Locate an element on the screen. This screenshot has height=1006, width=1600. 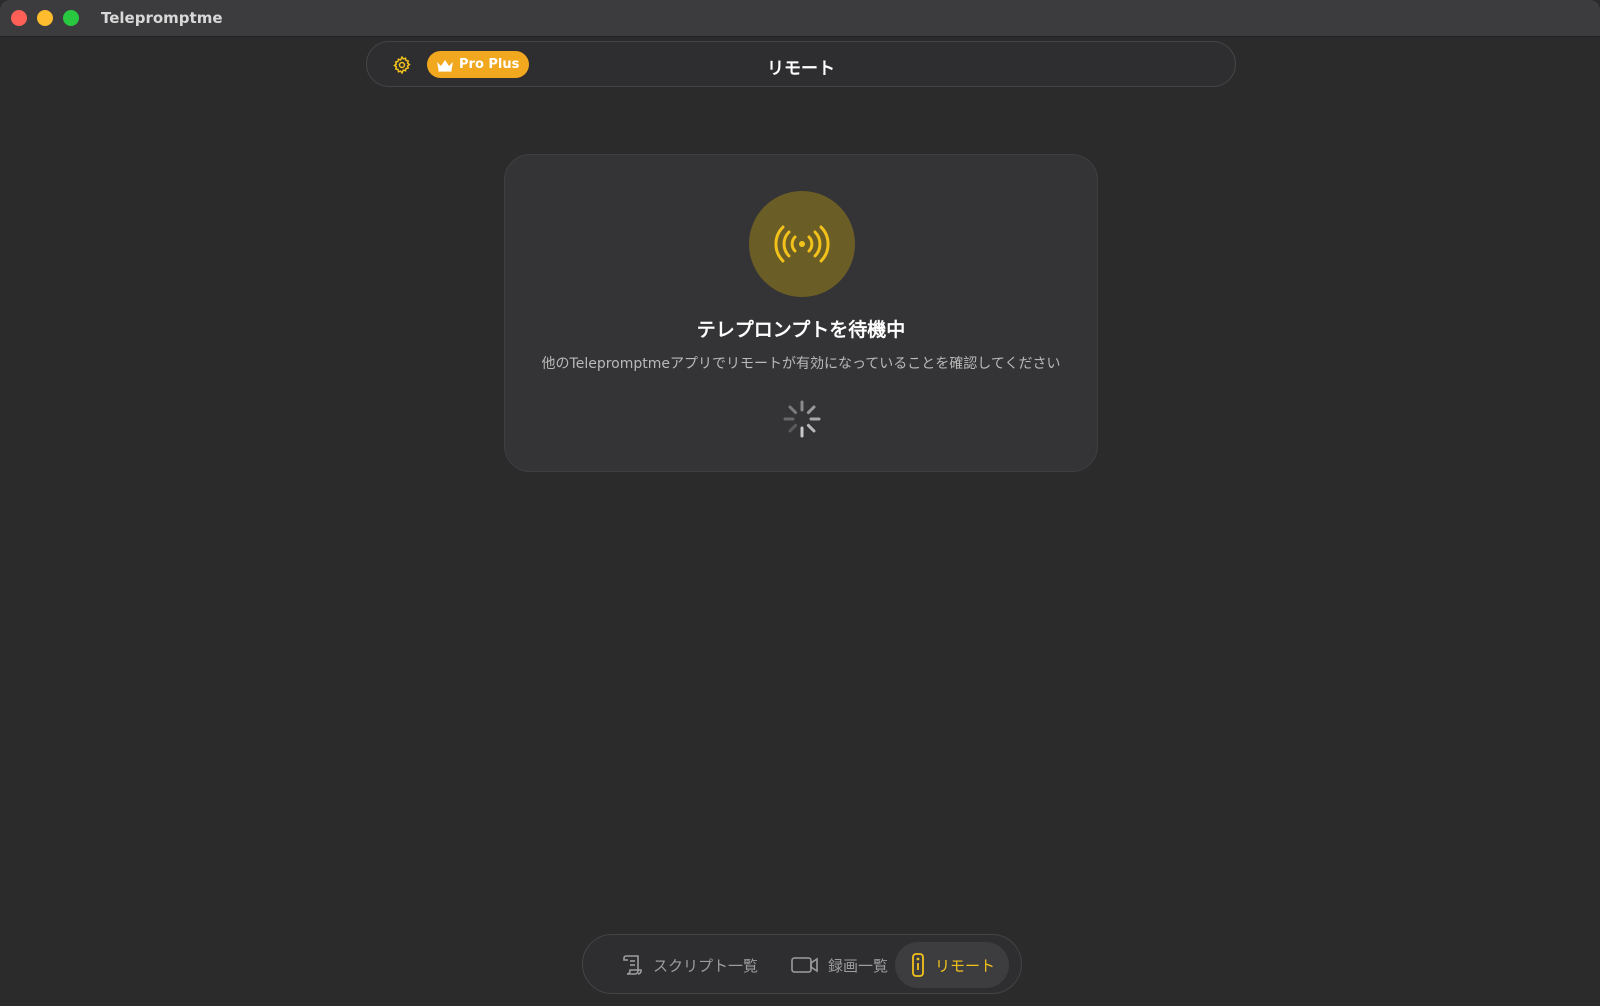
waiting-title: テレプロンプトを待機中 is located at coordinates (801, 330).